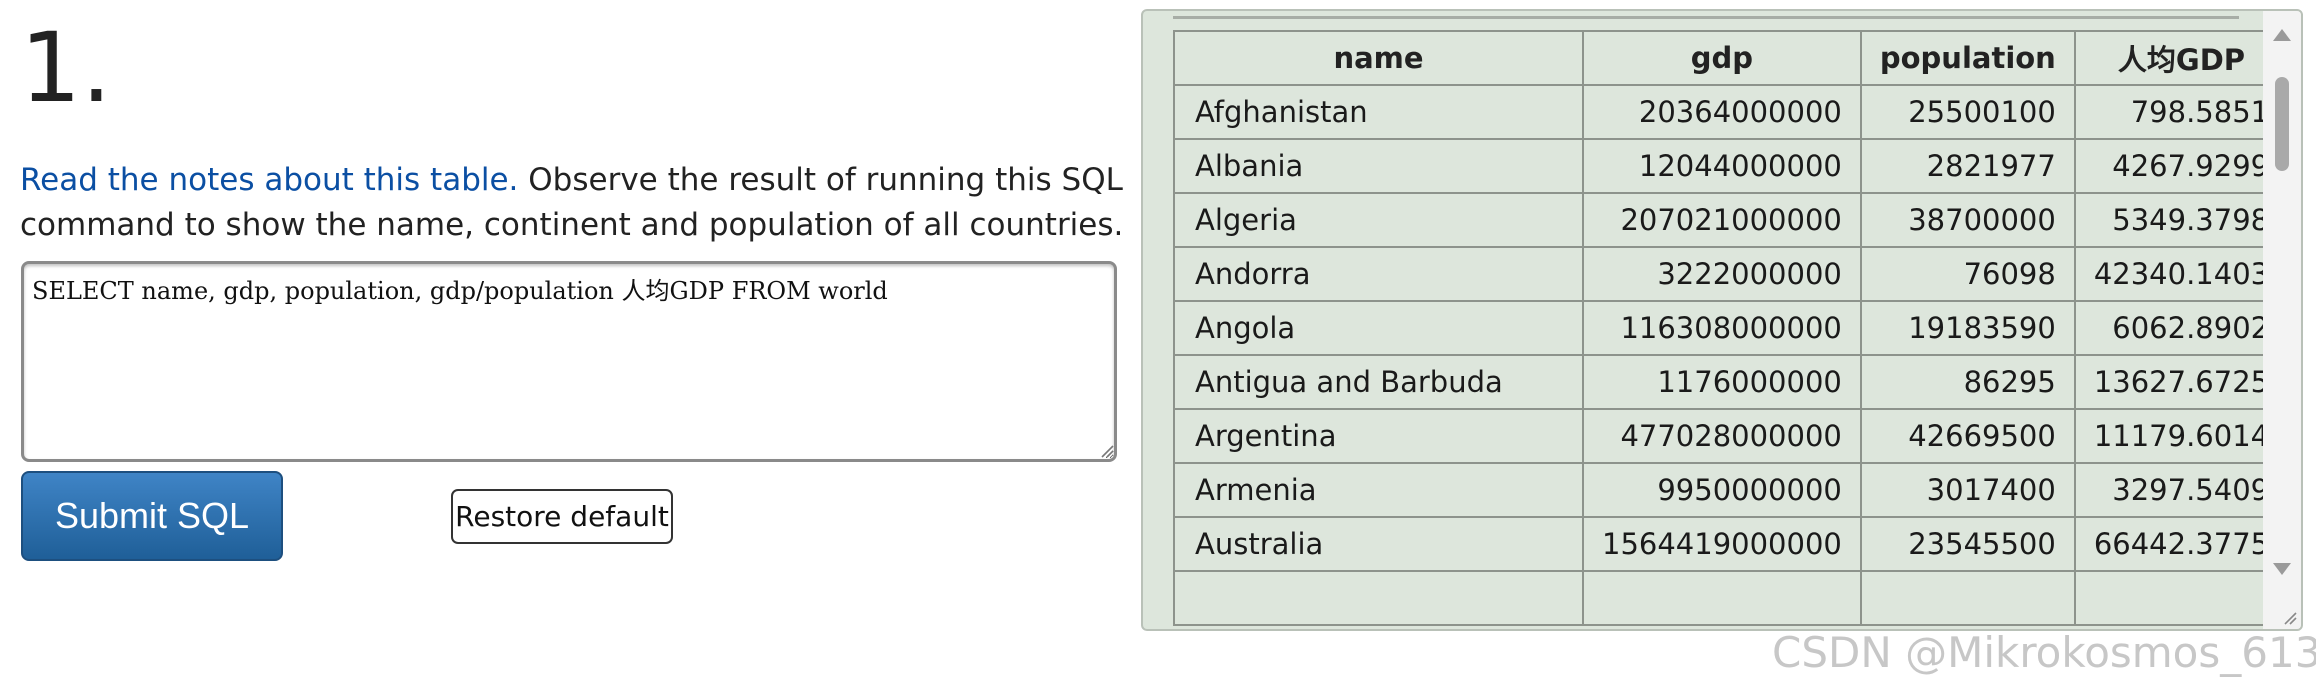 The width and height of the screenshot is (2316, 692). I want to click on table-cell: 9950000000, so click(1722, 490).